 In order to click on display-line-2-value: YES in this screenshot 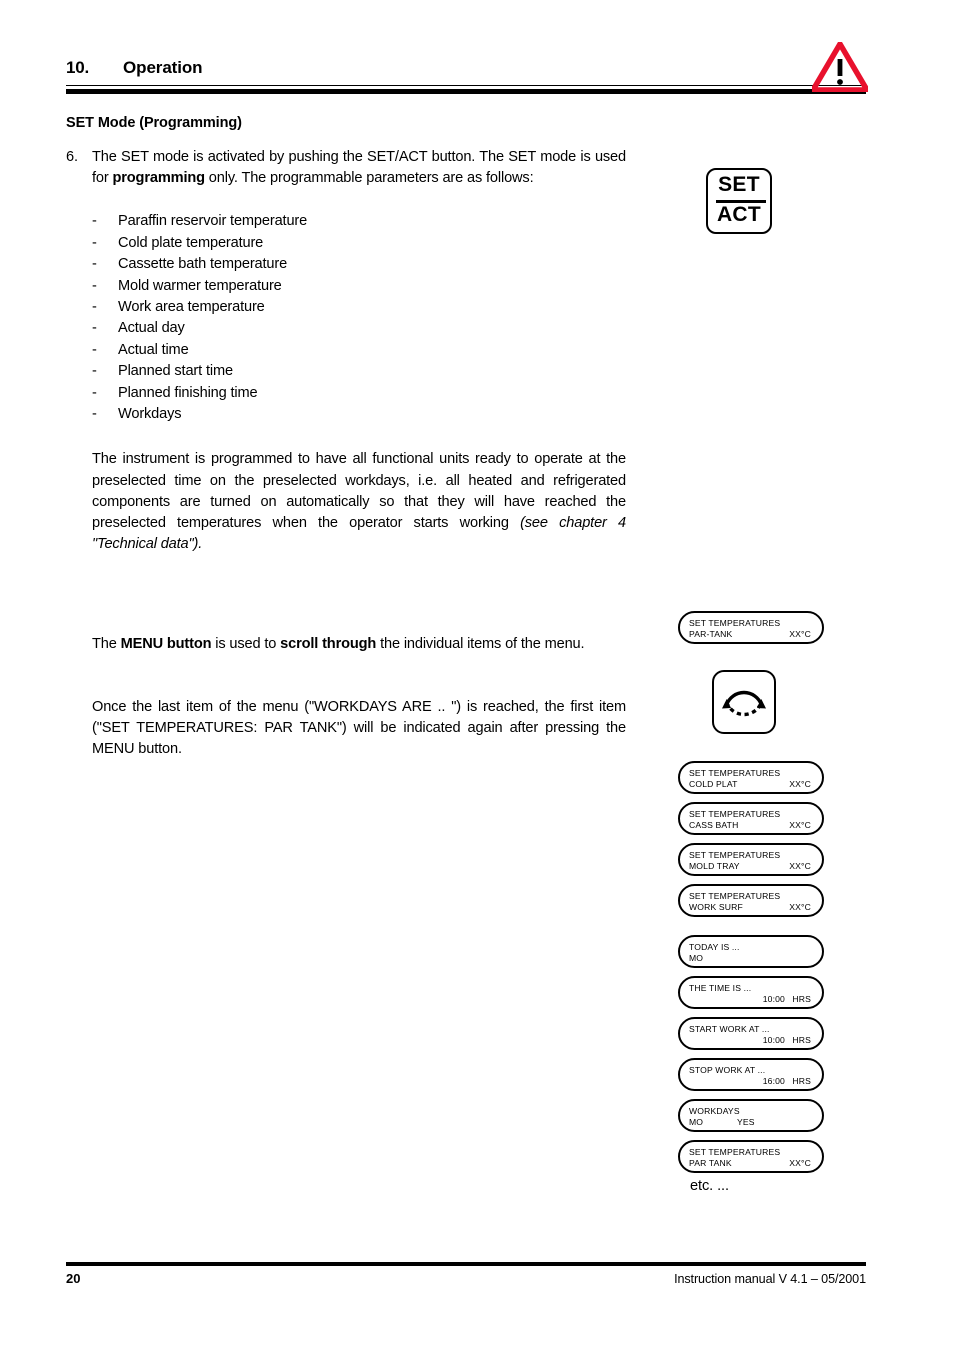, I will do `click(746, 1122)`.